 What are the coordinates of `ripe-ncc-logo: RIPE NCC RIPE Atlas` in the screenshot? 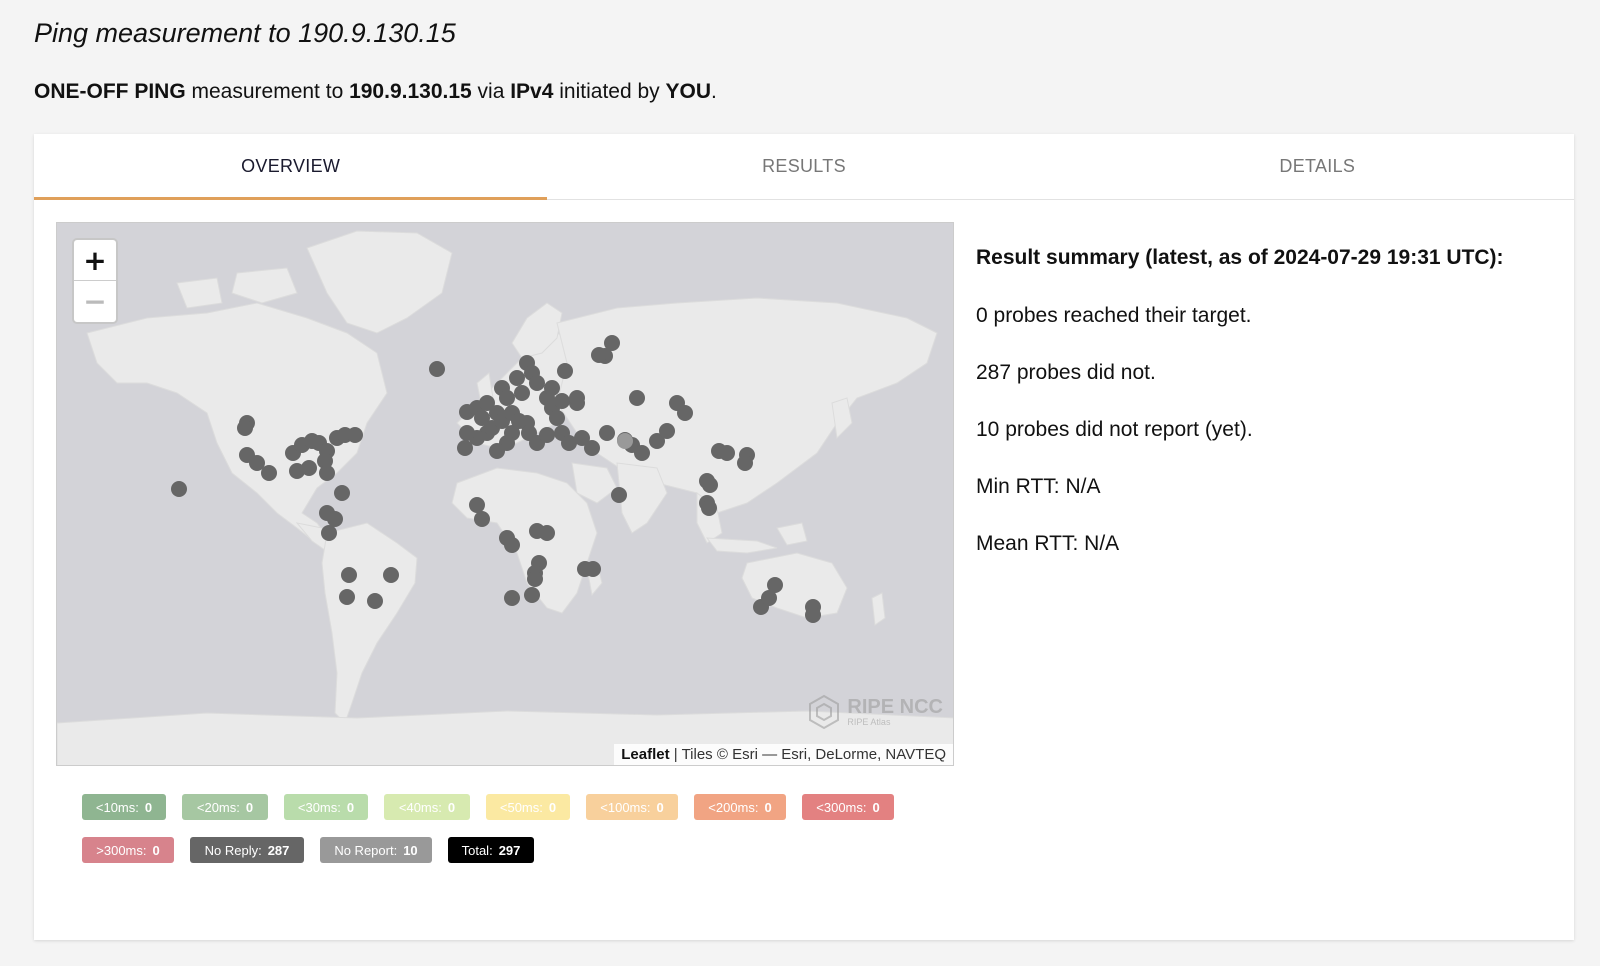 It's located at (874, 712).